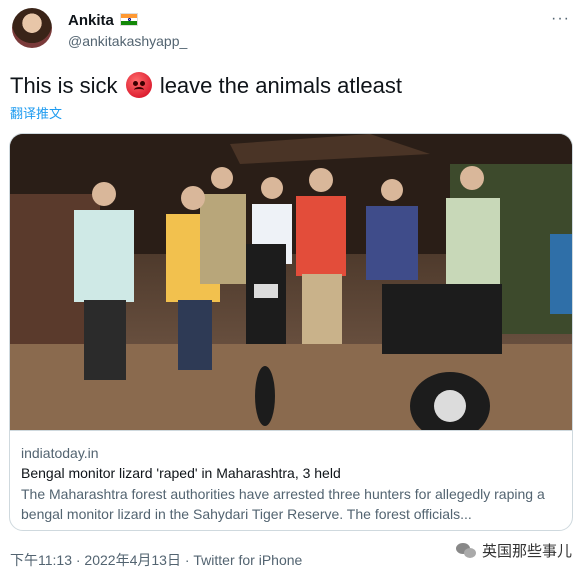 This screenshot has height=574, width=584. Describe the element at coordinates (64, 85) in the screenshot. I see `tweet-text-before: This is sick` at that location.